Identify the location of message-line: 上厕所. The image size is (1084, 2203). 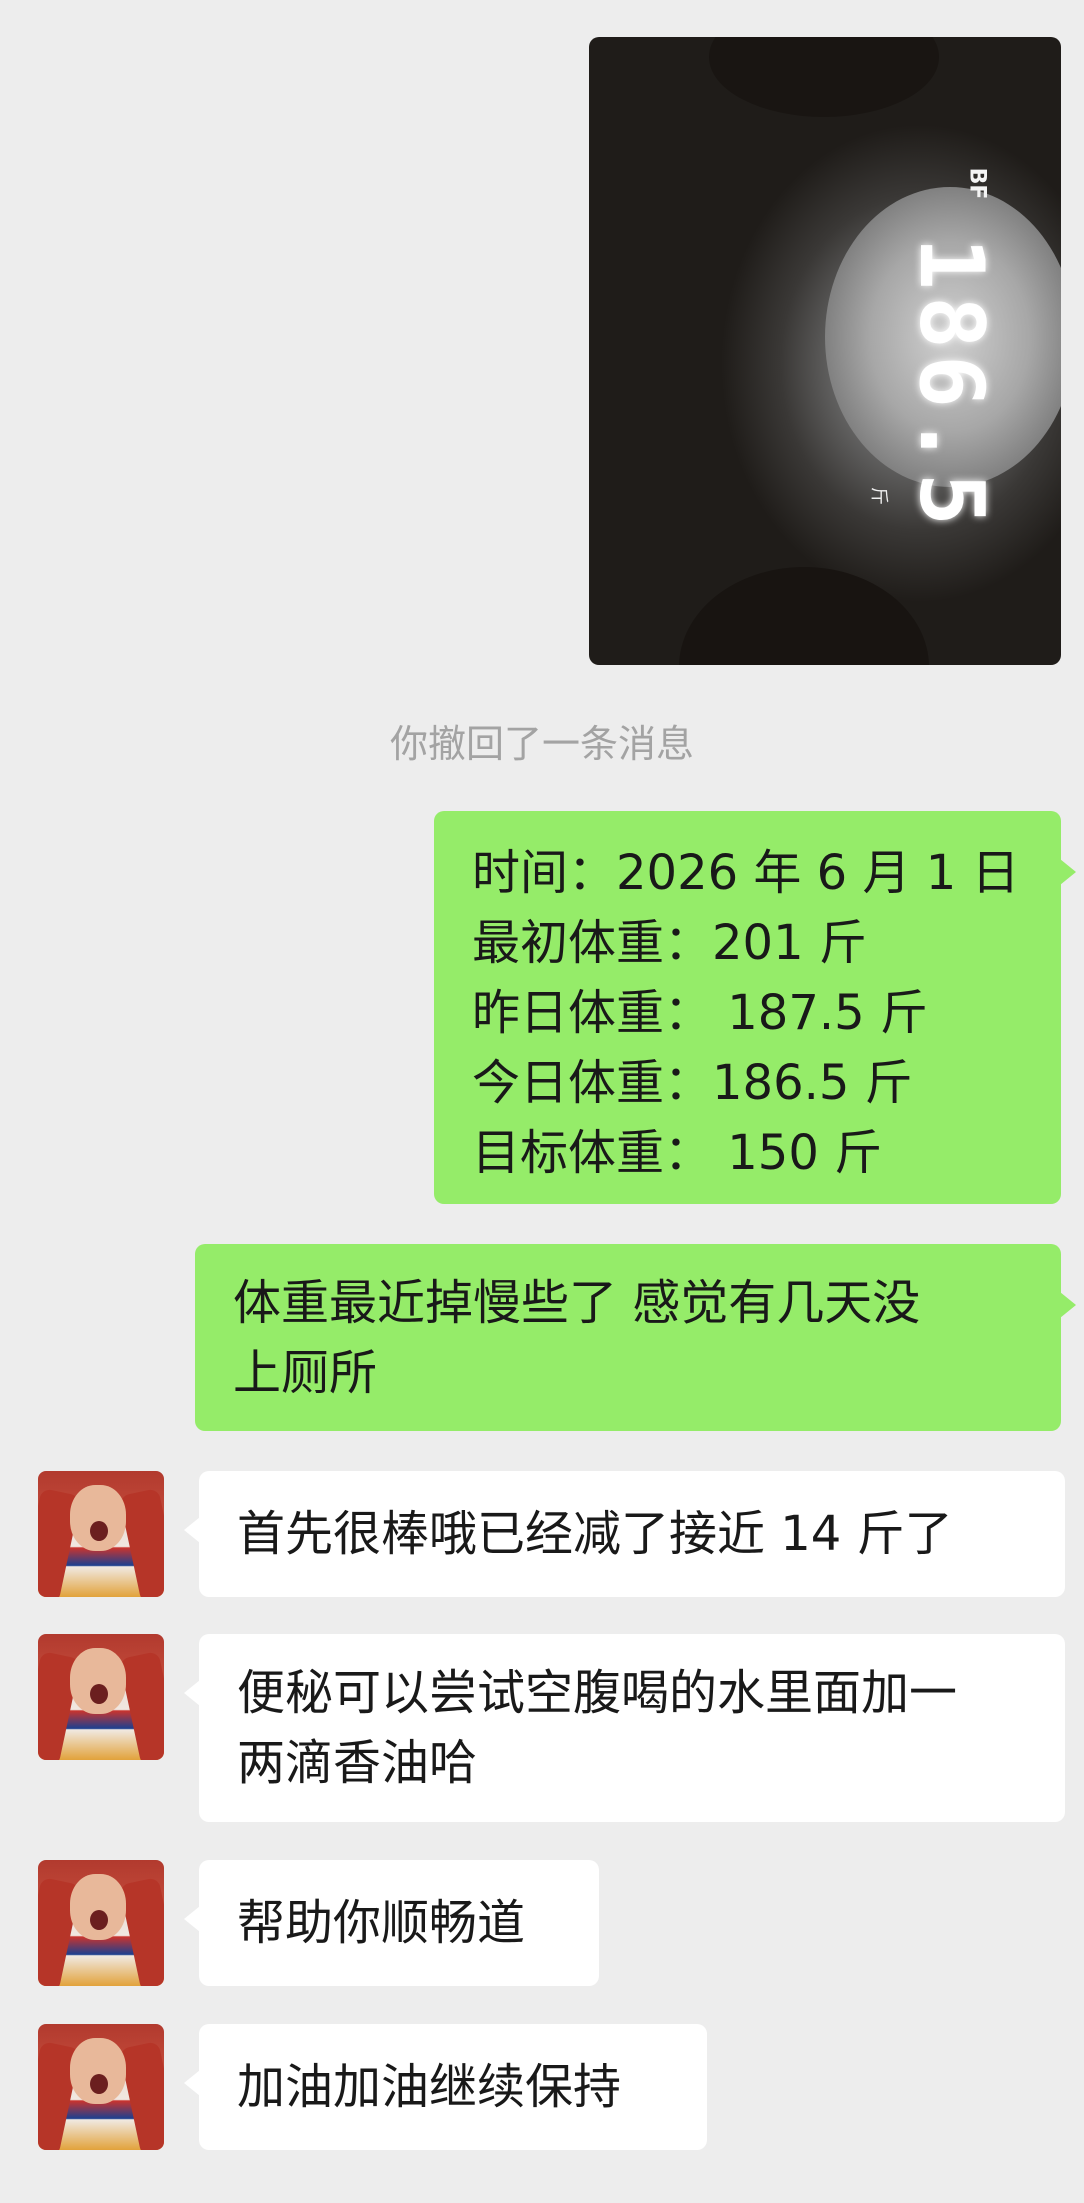
(305, 1373).